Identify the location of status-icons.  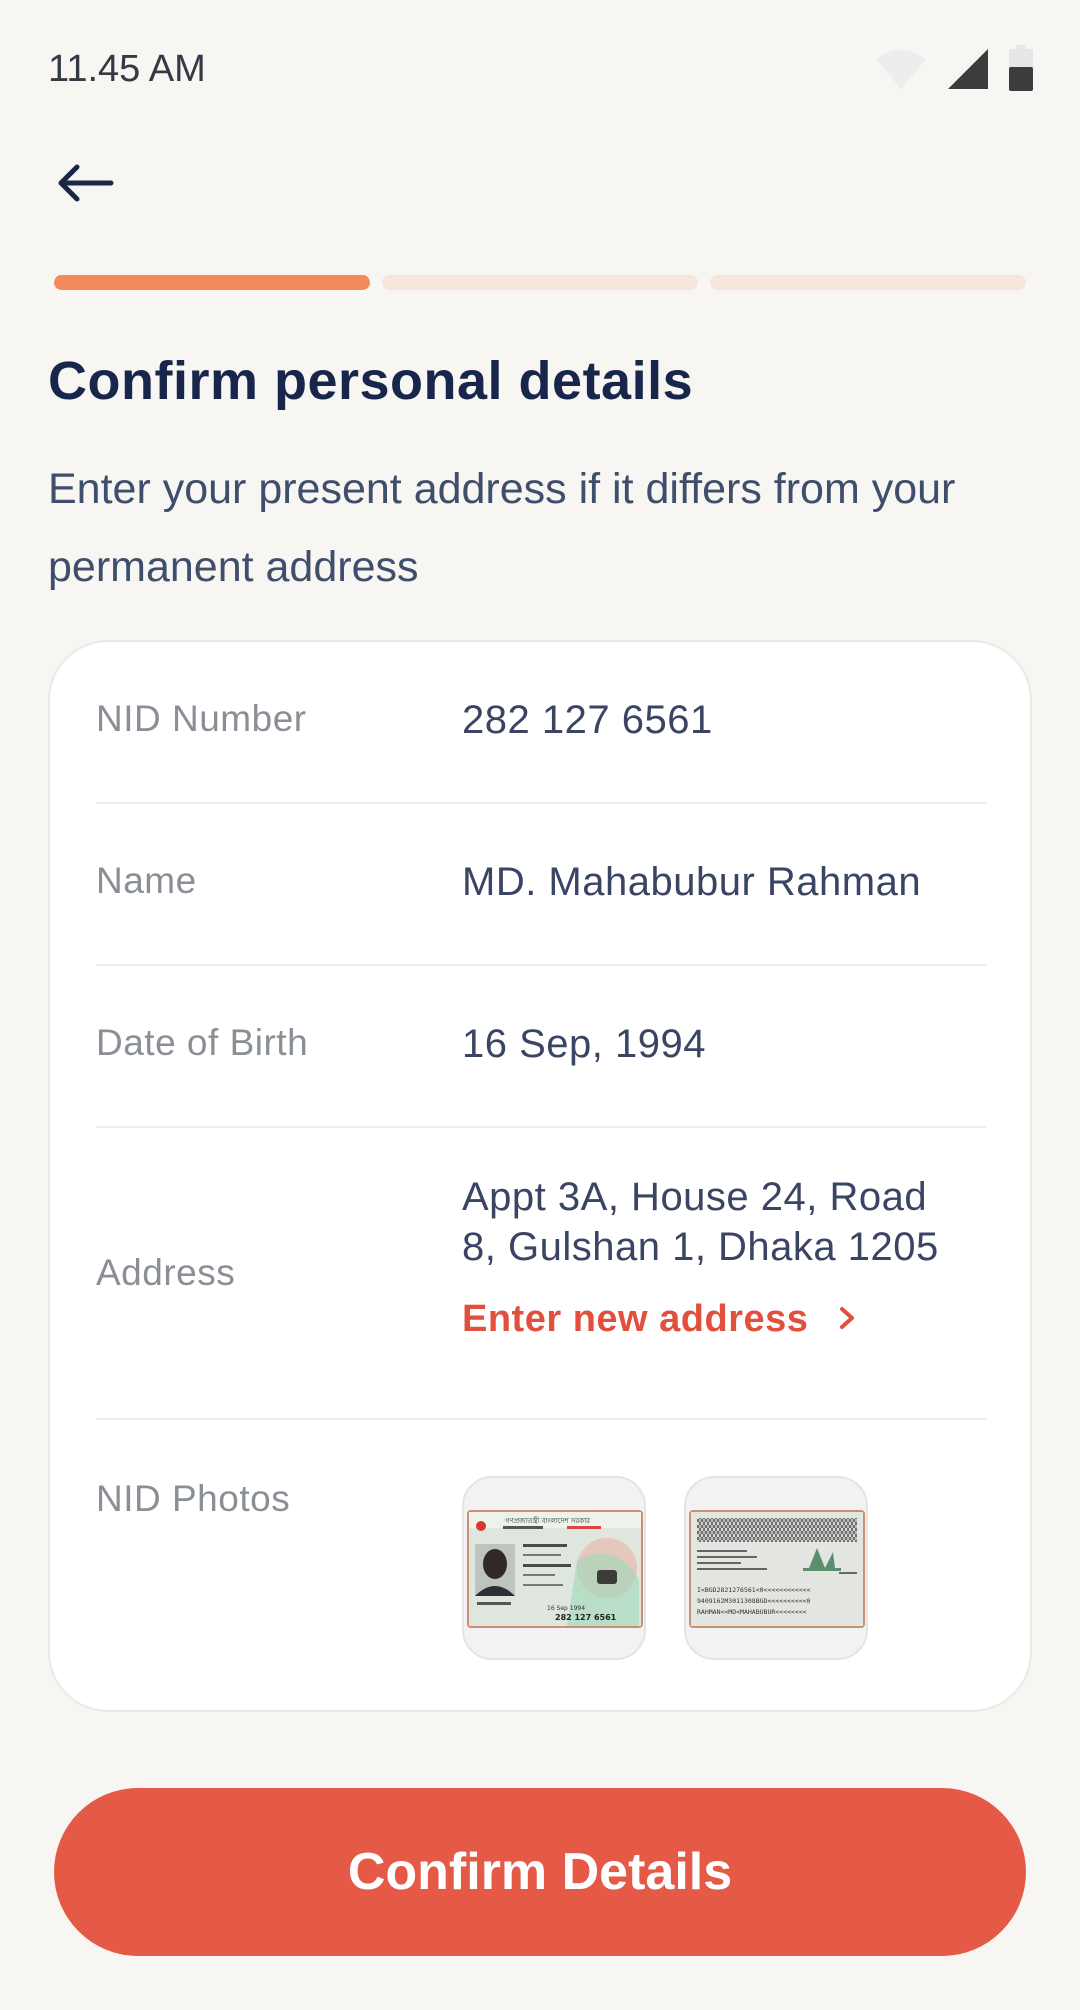
(954, 70).